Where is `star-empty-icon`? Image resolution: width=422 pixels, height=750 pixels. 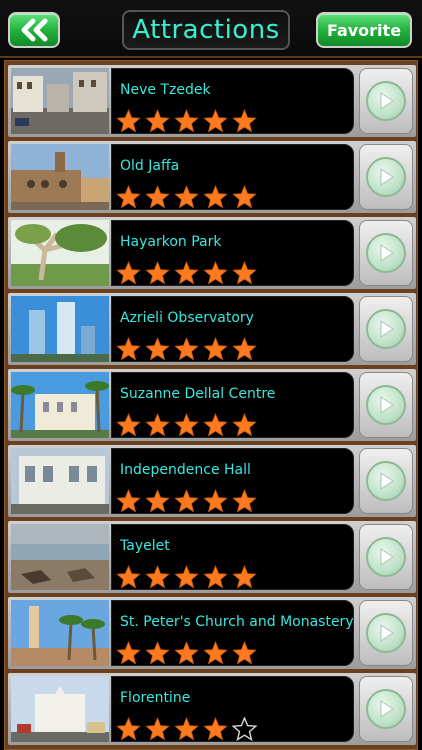
star-empty-icon is located at coordinates (244, 729).